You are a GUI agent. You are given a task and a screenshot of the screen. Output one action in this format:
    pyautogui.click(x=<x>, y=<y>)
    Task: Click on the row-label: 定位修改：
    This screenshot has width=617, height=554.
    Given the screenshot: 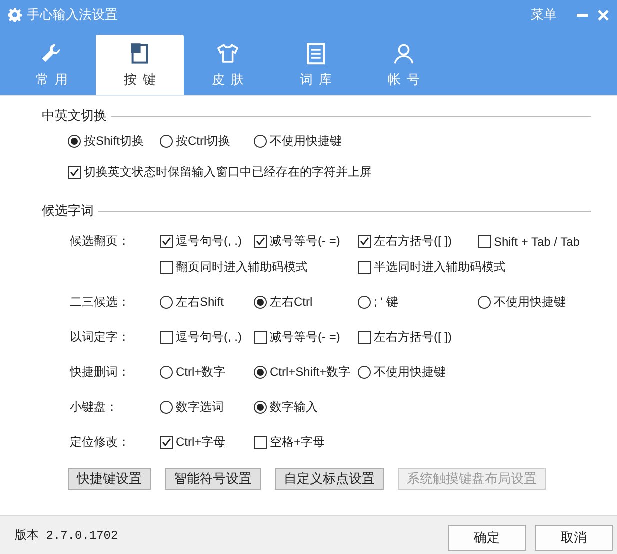 What is the action you would take?
    pyautogui.click(x=100, y=442)
    